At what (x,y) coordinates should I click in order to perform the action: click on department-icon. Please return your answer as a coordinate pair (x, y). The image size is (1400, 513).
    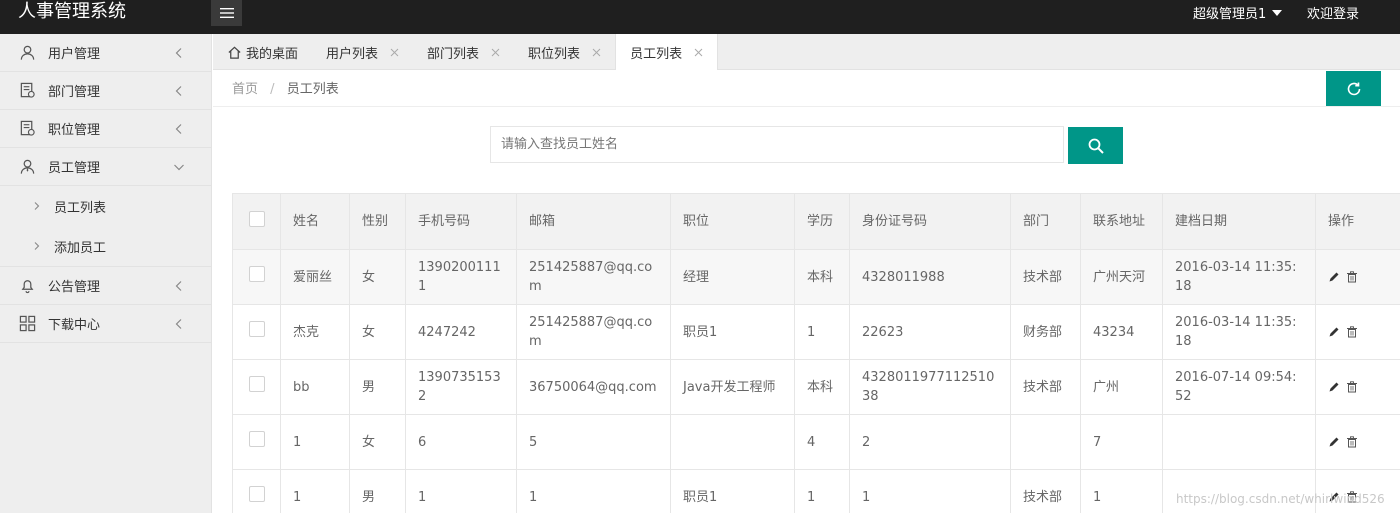
    Looking at the image, I should click on (27, 91).